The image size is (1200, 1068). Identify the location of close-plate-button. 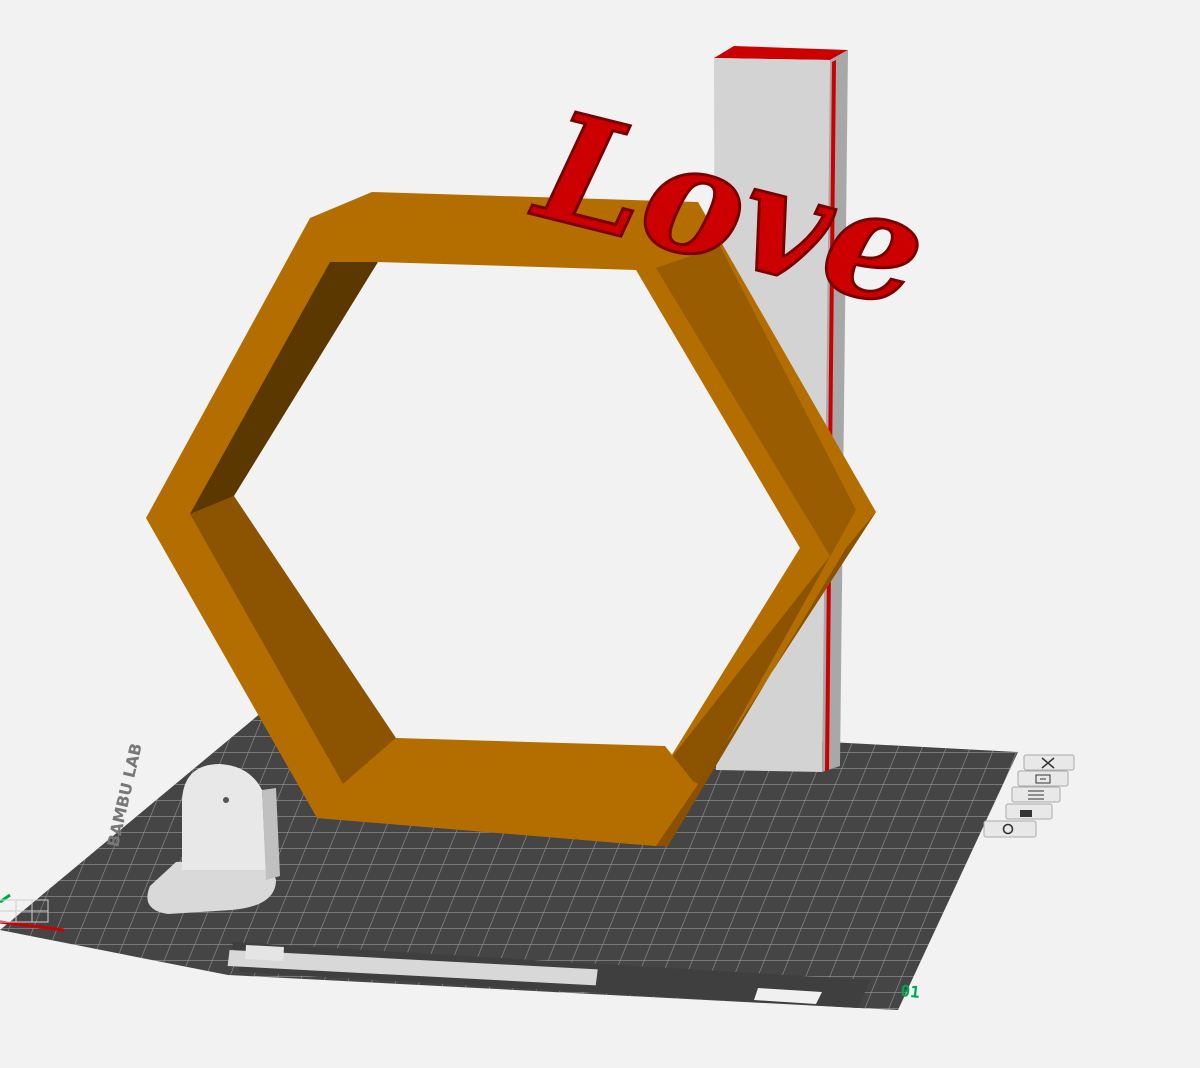
(1049, 762).